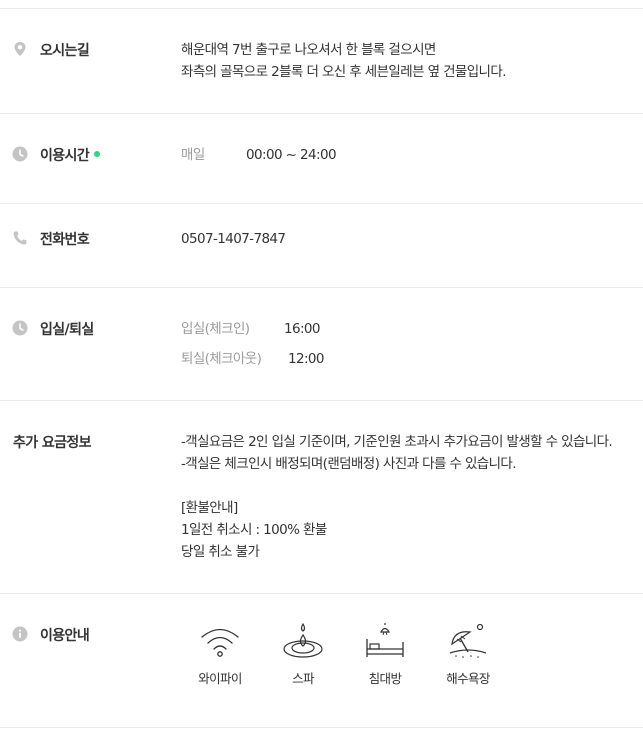 The height and width of the screenshot is (738, 643). I want to click on hours-label: 이용시간, so click(70, 155).